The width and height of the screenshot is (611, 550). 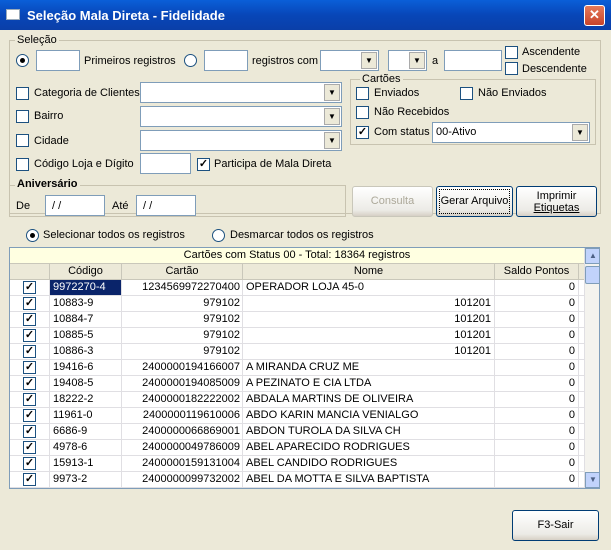 I want to click on codigo-loja-input, so click(x=165, y=163).